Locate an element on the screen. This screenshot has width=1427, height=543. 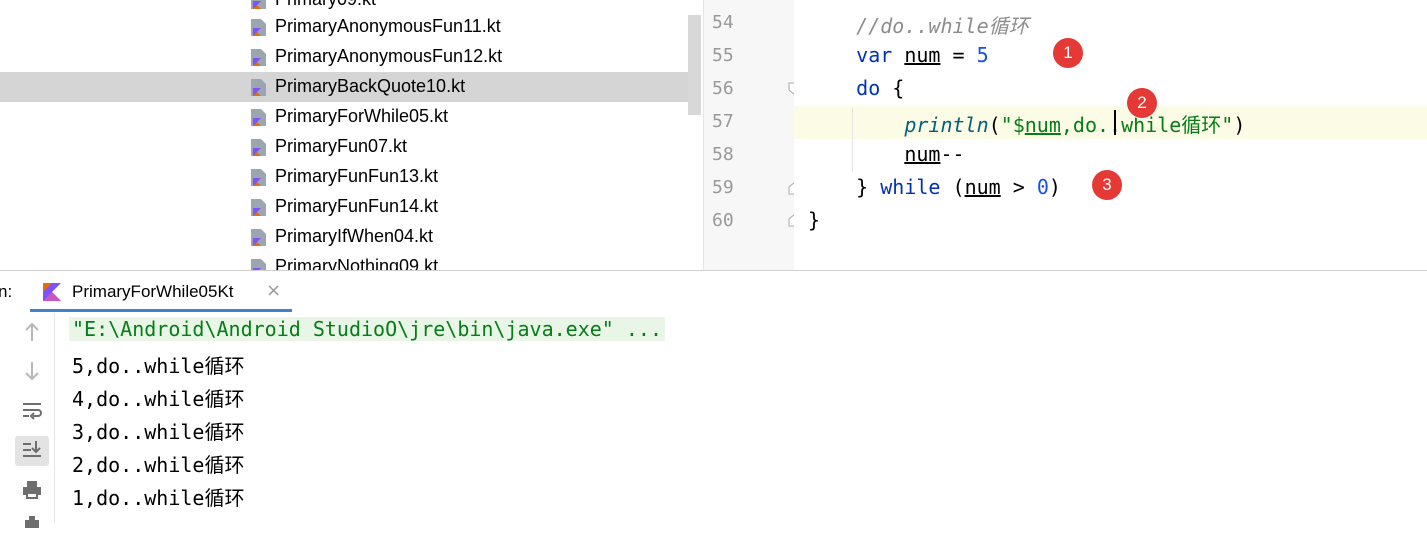
console-output-line: 5,do..while循环 is located at coordinates (158, 366).